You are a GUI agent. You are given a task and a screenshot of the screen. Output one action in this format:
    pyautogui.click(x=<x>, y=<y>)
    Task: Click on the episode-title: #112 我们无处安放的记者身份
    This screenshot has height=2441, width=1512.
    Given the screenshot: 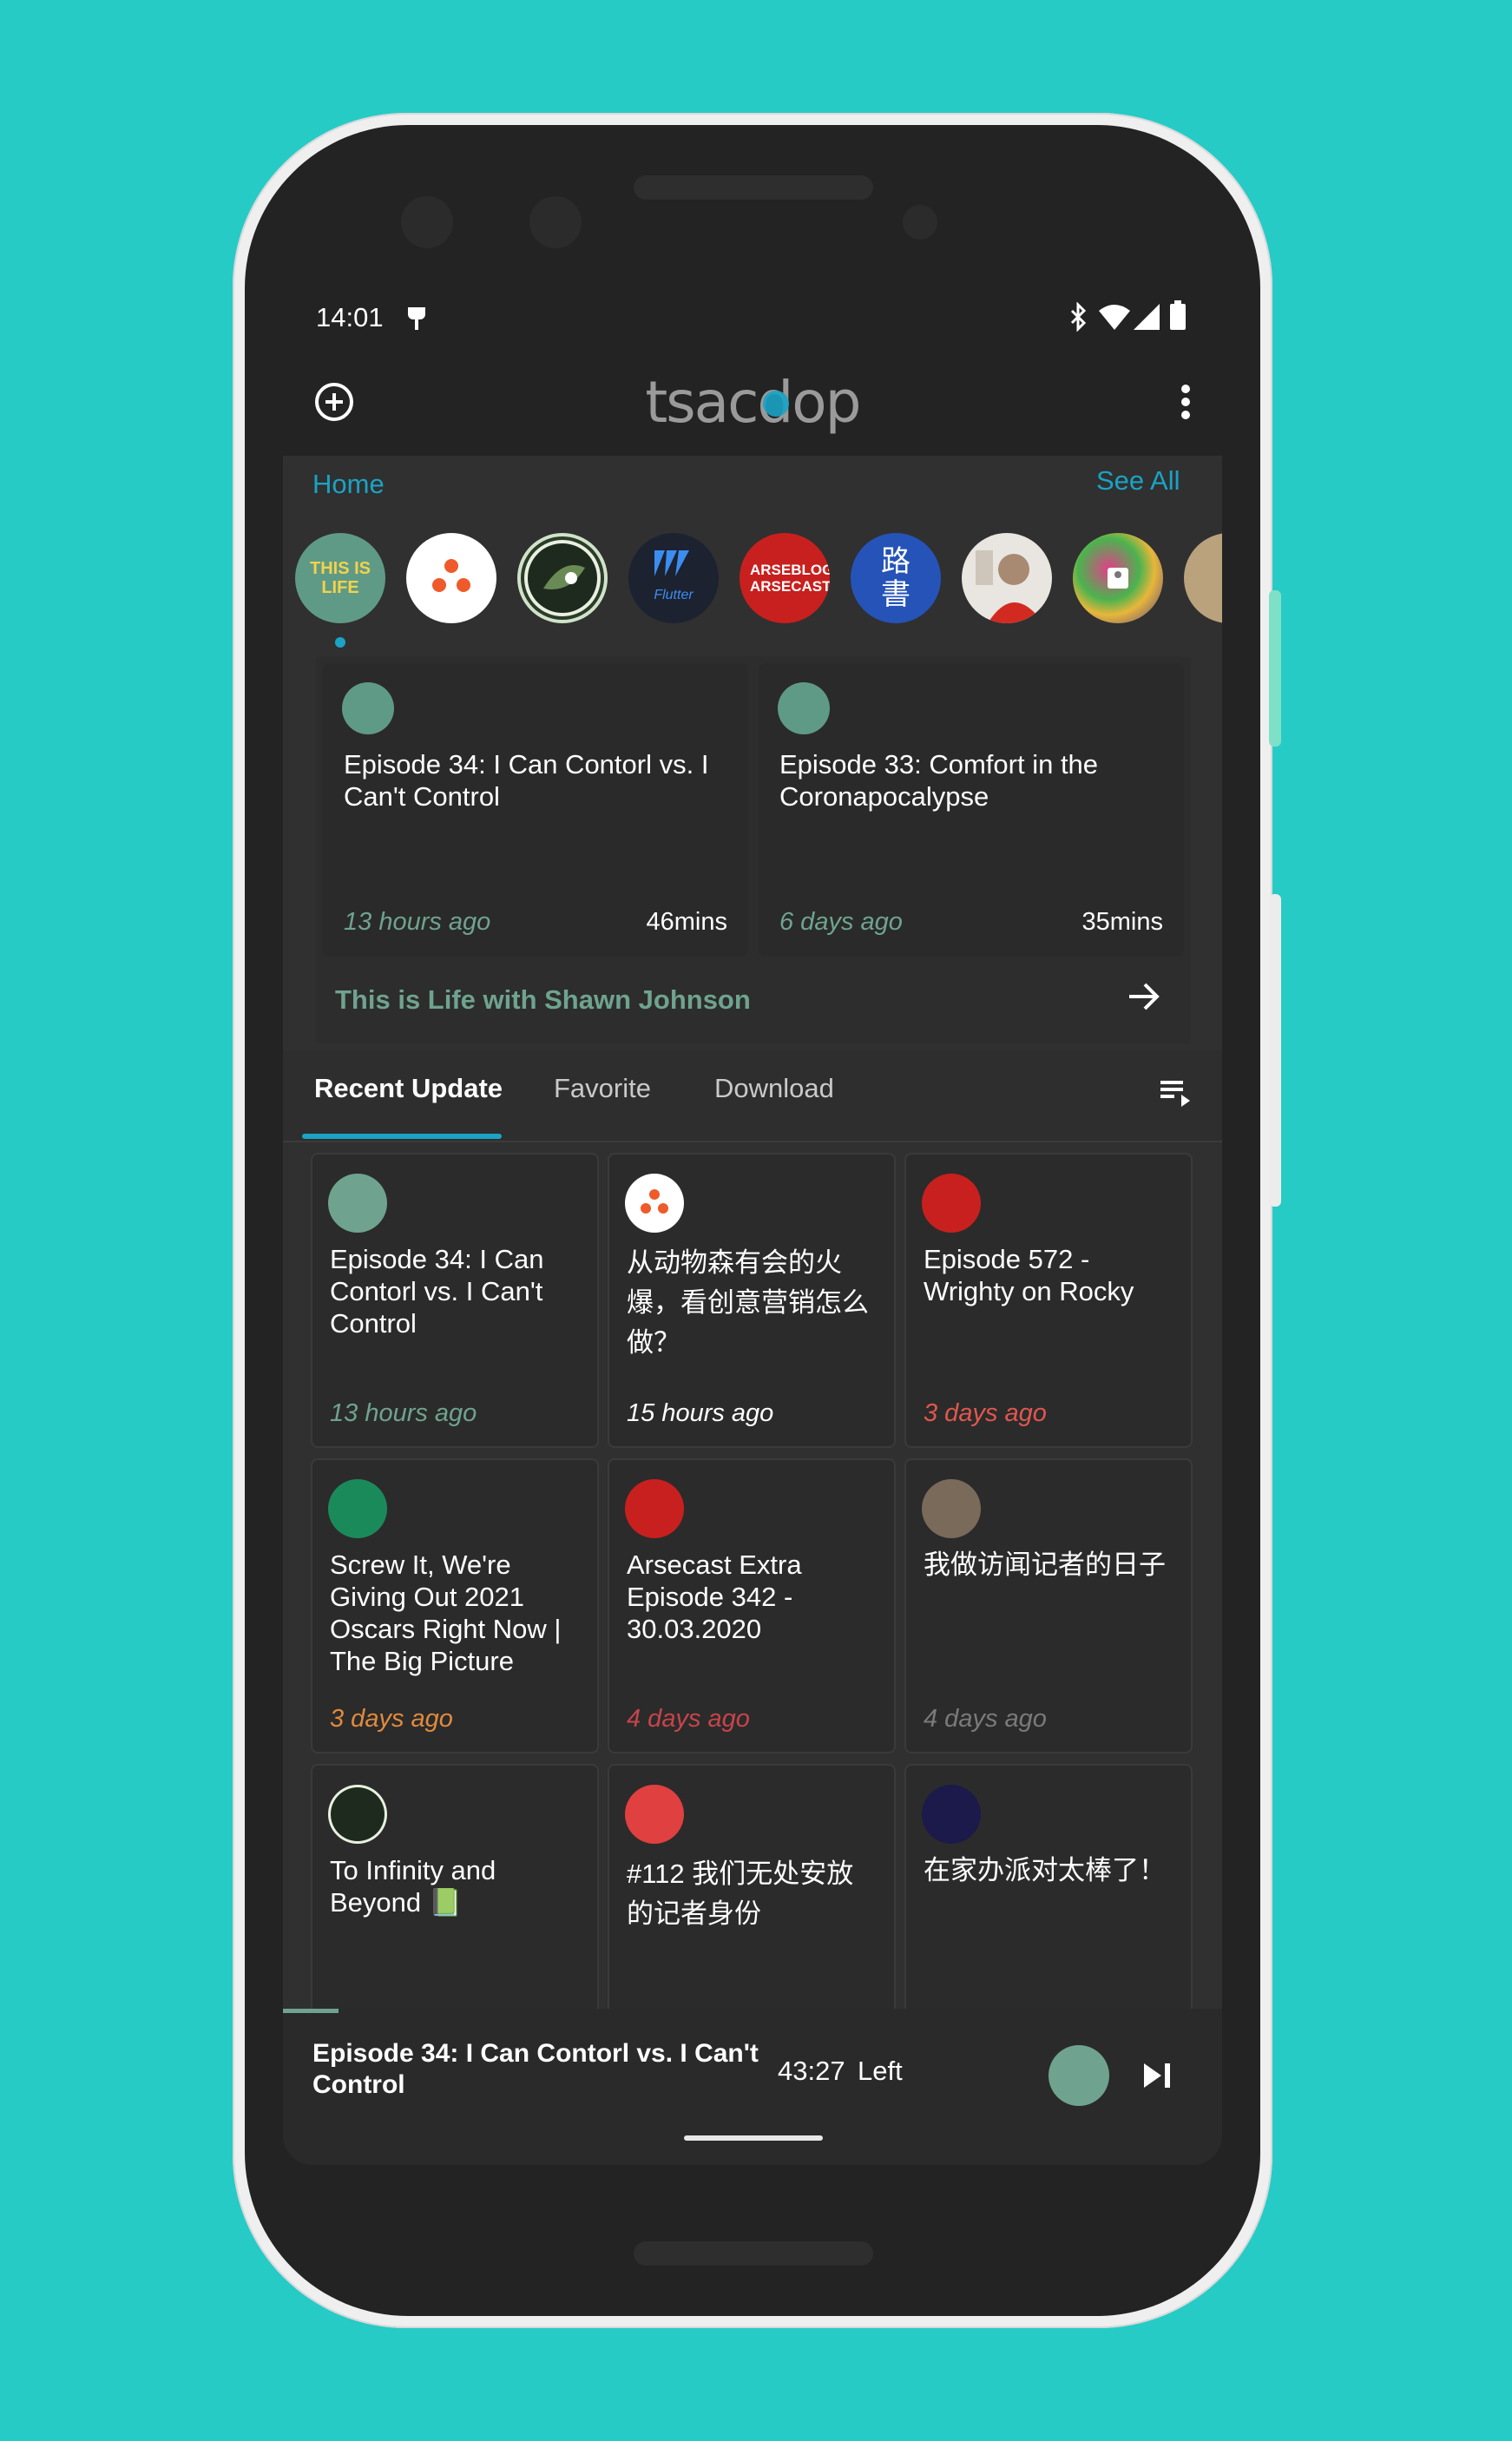 What is the action you would take?
    pyautogui.click(x=740, y=1894)
    